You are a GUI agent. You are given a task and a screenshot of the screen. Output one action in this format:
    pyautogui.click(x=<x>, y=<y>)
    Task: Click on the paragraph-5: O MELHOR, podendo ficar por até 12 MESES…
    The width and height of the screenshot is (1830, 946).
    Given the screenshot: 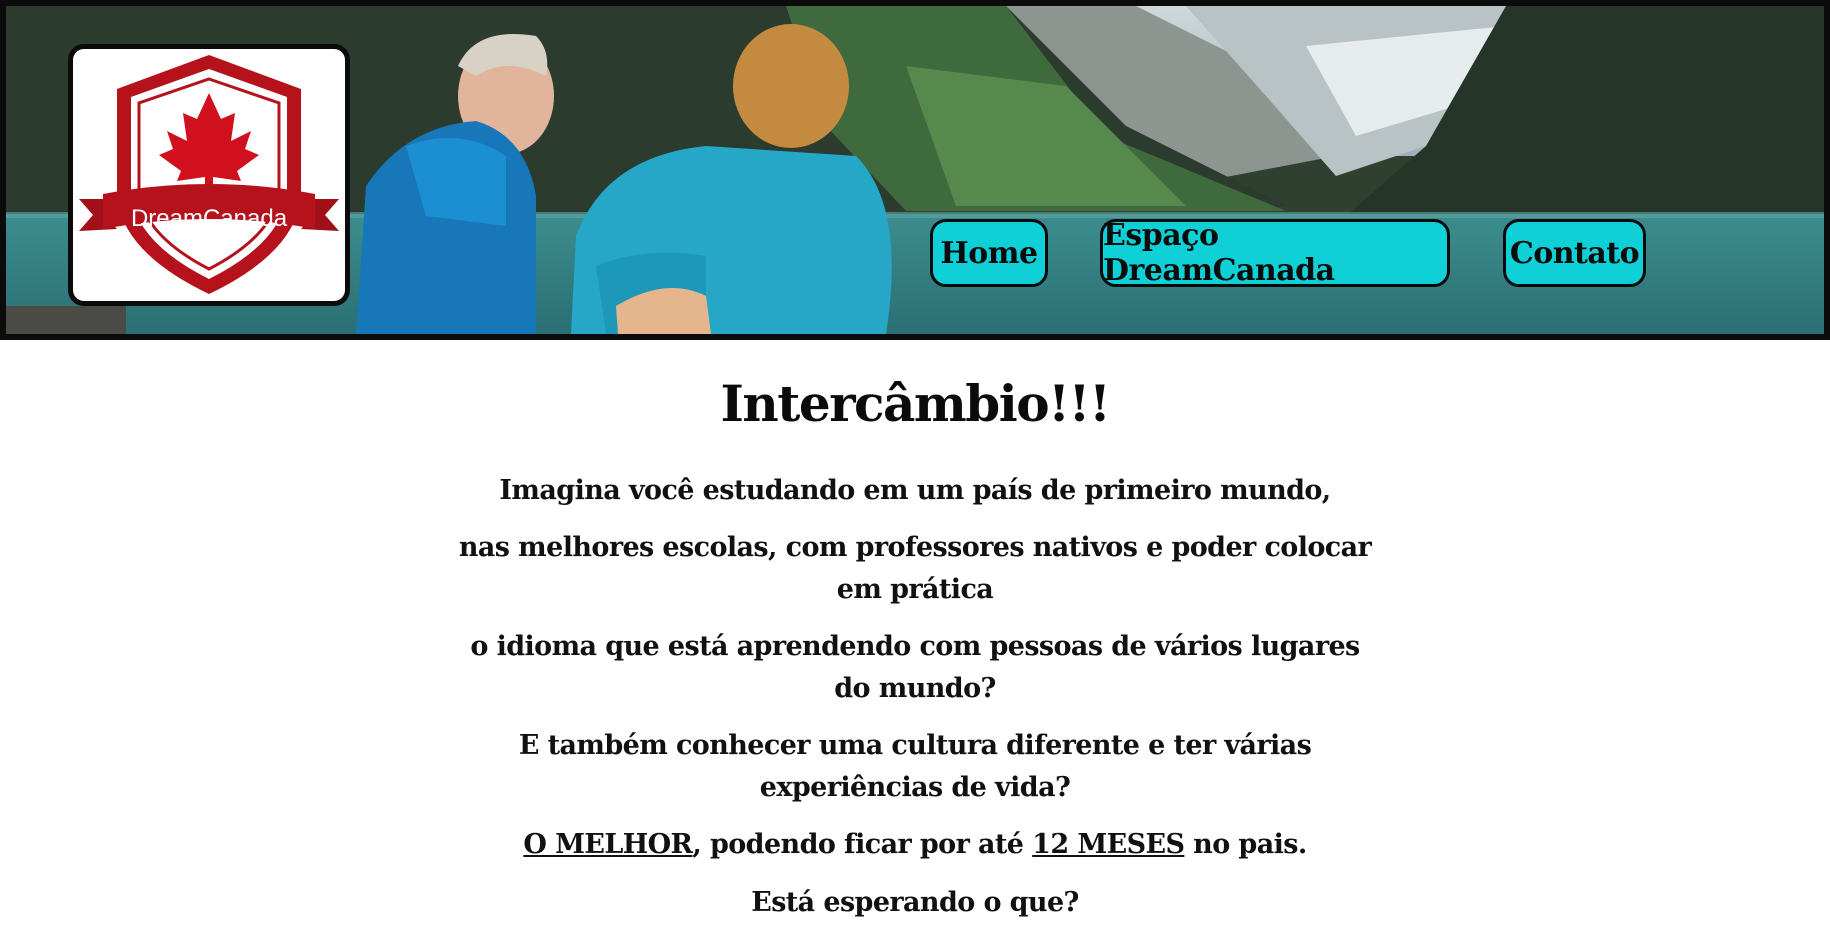 What is the action you would take?
    pyautogui.click(x=915, y=845)
    